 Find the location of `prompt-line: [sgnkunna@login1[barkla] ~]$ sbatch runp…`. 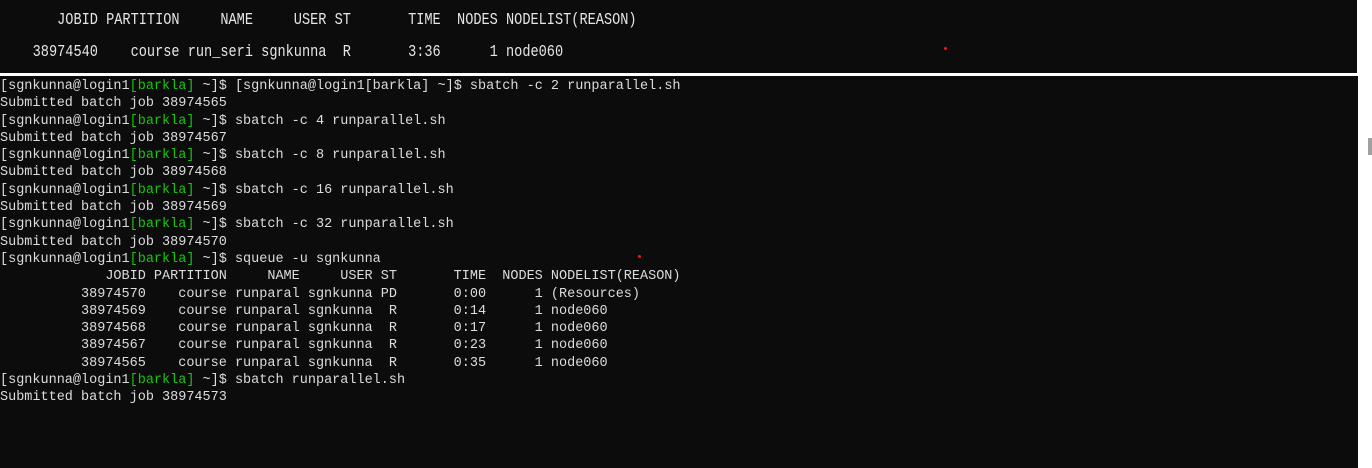

prompt-line: [sgnkunna@login1[barkla] ~]$ sbatch runp… is located at coordinates (340, 380).